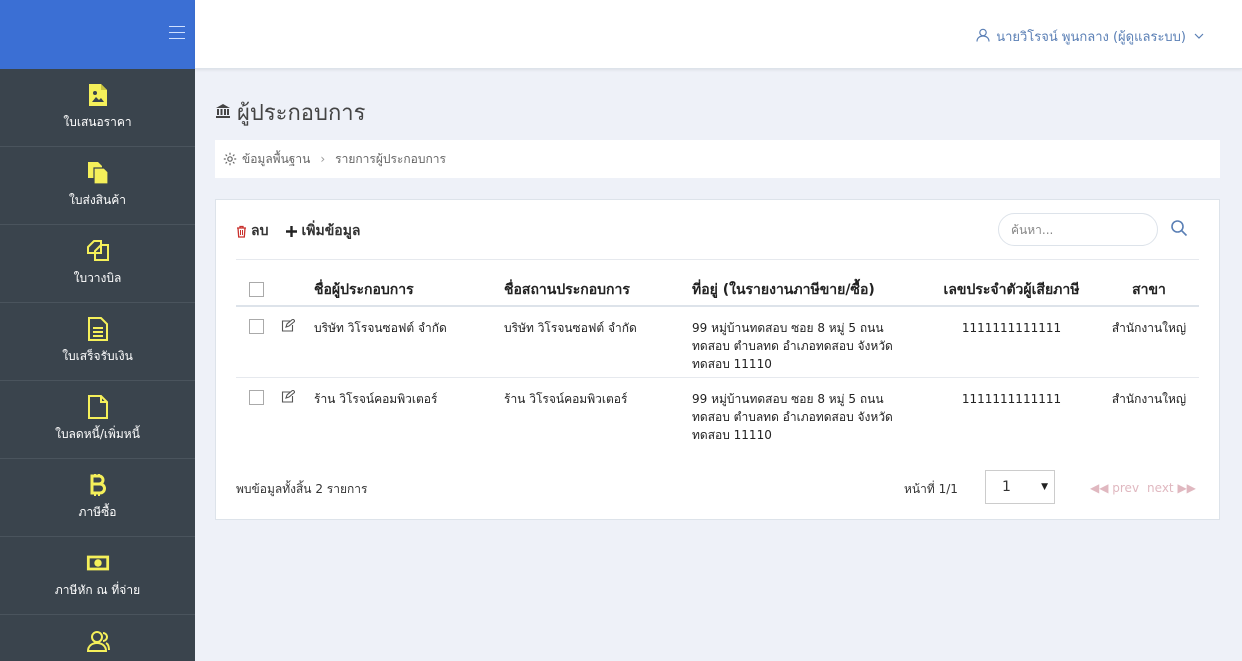 The image size is (1242, 661). Describe the element at coordinates (1180, 229) in the screenshot. I see `search-icon` at that location.